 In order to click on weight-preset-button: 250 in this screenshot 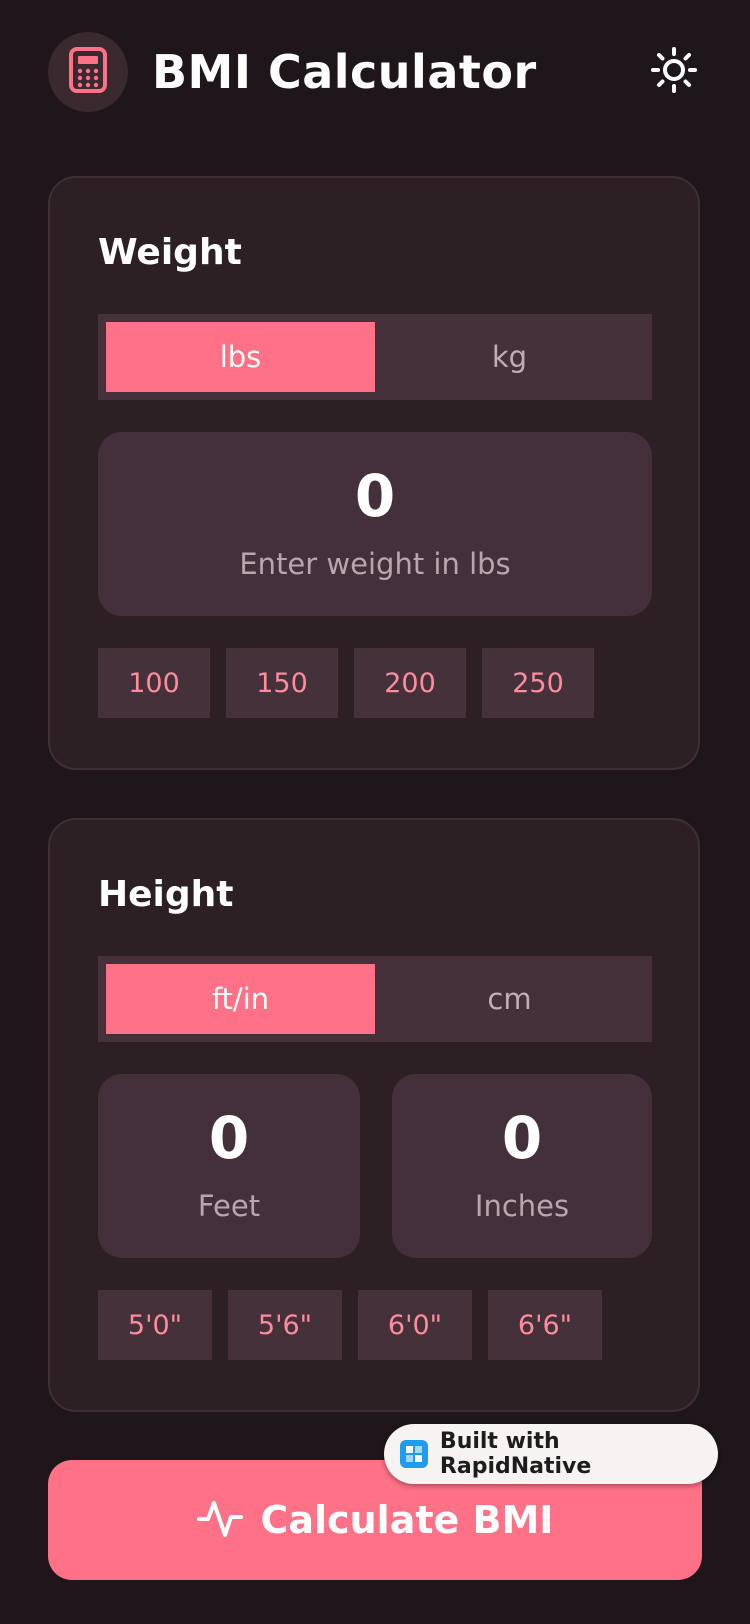, I will do `click(538, 683)`.